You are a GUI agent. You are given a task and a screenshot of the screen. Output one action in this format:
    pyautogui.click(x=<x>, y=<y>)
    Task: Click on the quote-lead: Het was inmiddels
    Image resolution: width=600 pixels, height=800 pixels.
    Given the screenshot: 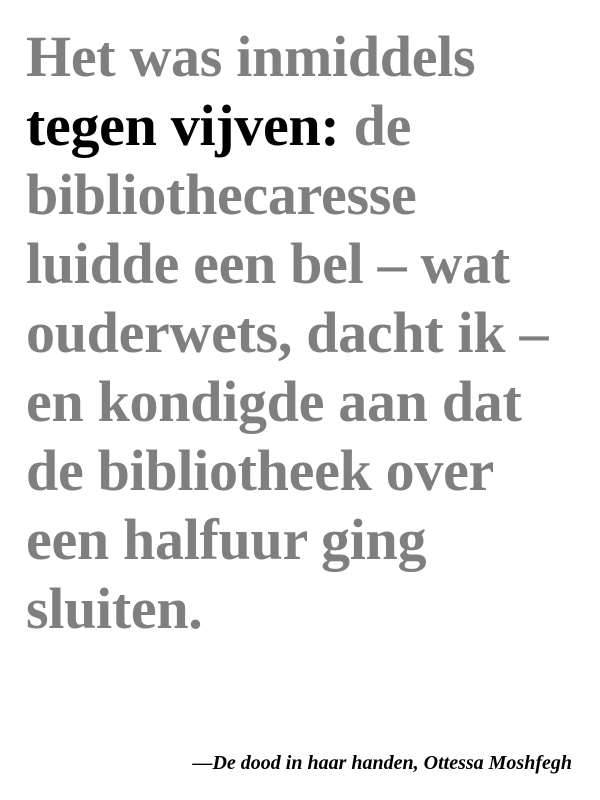 What is the action you would take?
    pyautogui.click(x=251, y=56)
    